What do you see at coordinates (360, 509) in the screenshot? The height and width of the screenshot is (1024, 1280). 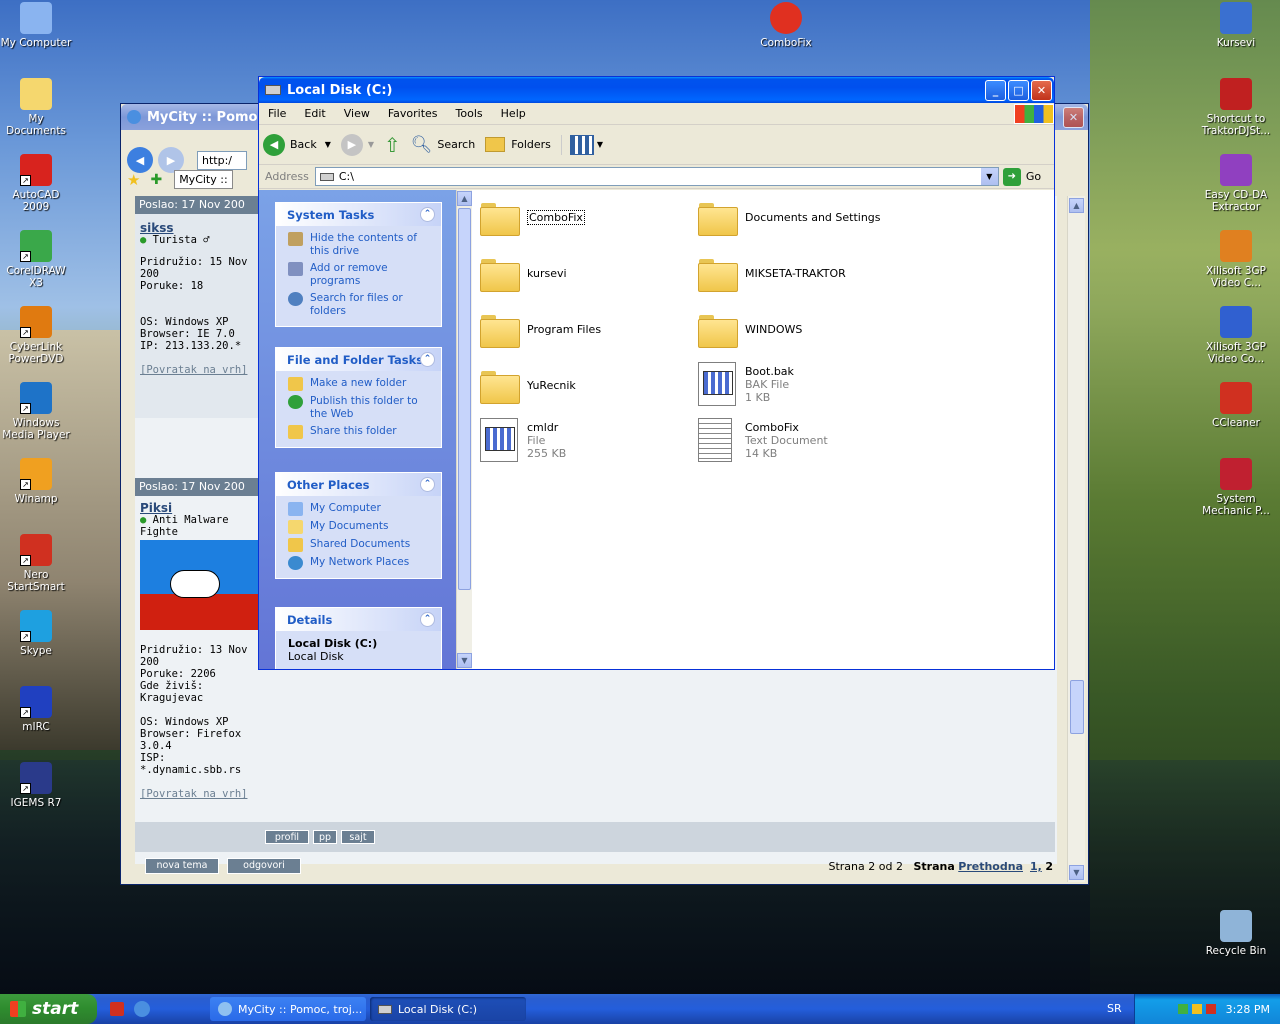 I see `my-computer-link: My Computer` at bounding box center [360, 509].